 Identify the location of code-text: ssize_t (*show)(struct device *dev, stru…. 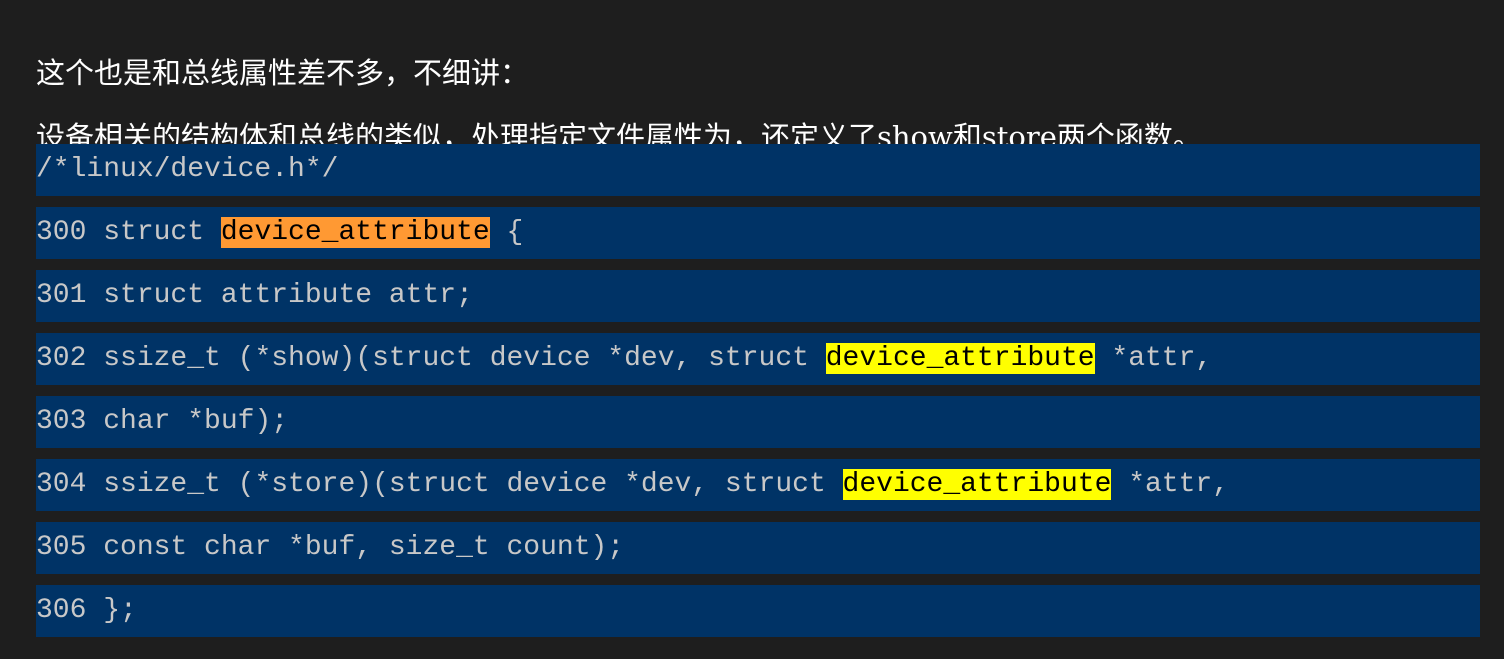
(456, 358).